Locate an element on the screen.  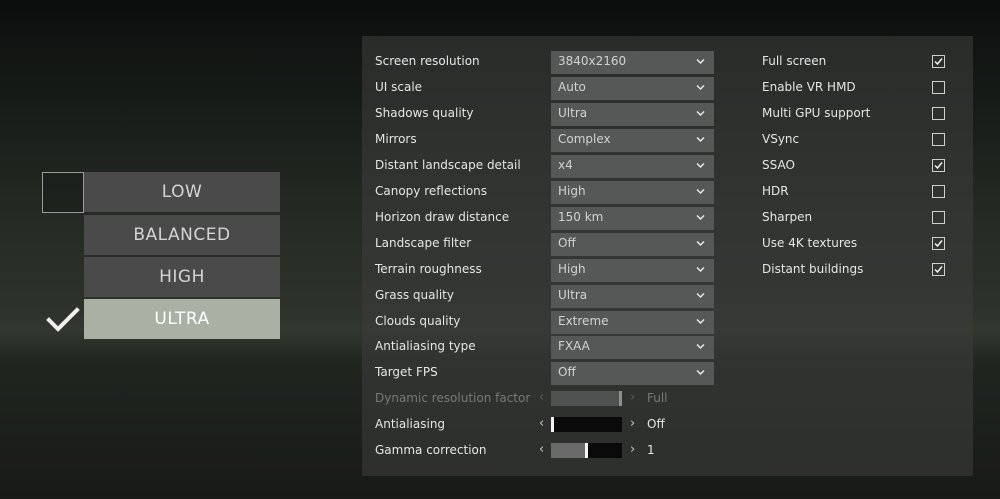
distant-buildings-checkbox is located at coordinates (938, 269).